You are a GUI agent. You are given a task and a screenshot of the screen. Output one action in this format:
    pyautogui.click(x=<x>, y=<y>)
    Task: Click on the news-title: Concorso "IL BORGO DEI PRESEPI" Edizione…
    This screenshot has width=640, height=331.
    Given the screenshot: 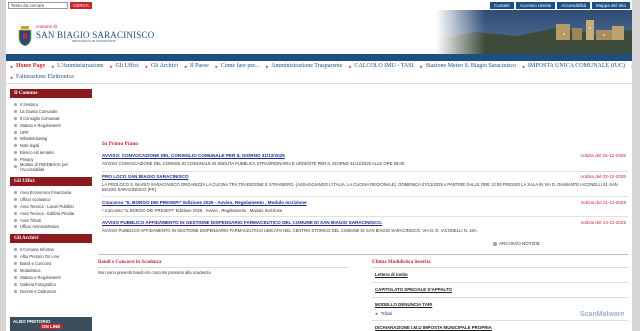 What is the action you would take?
    pyautogui.click(x=204, y=202)
    